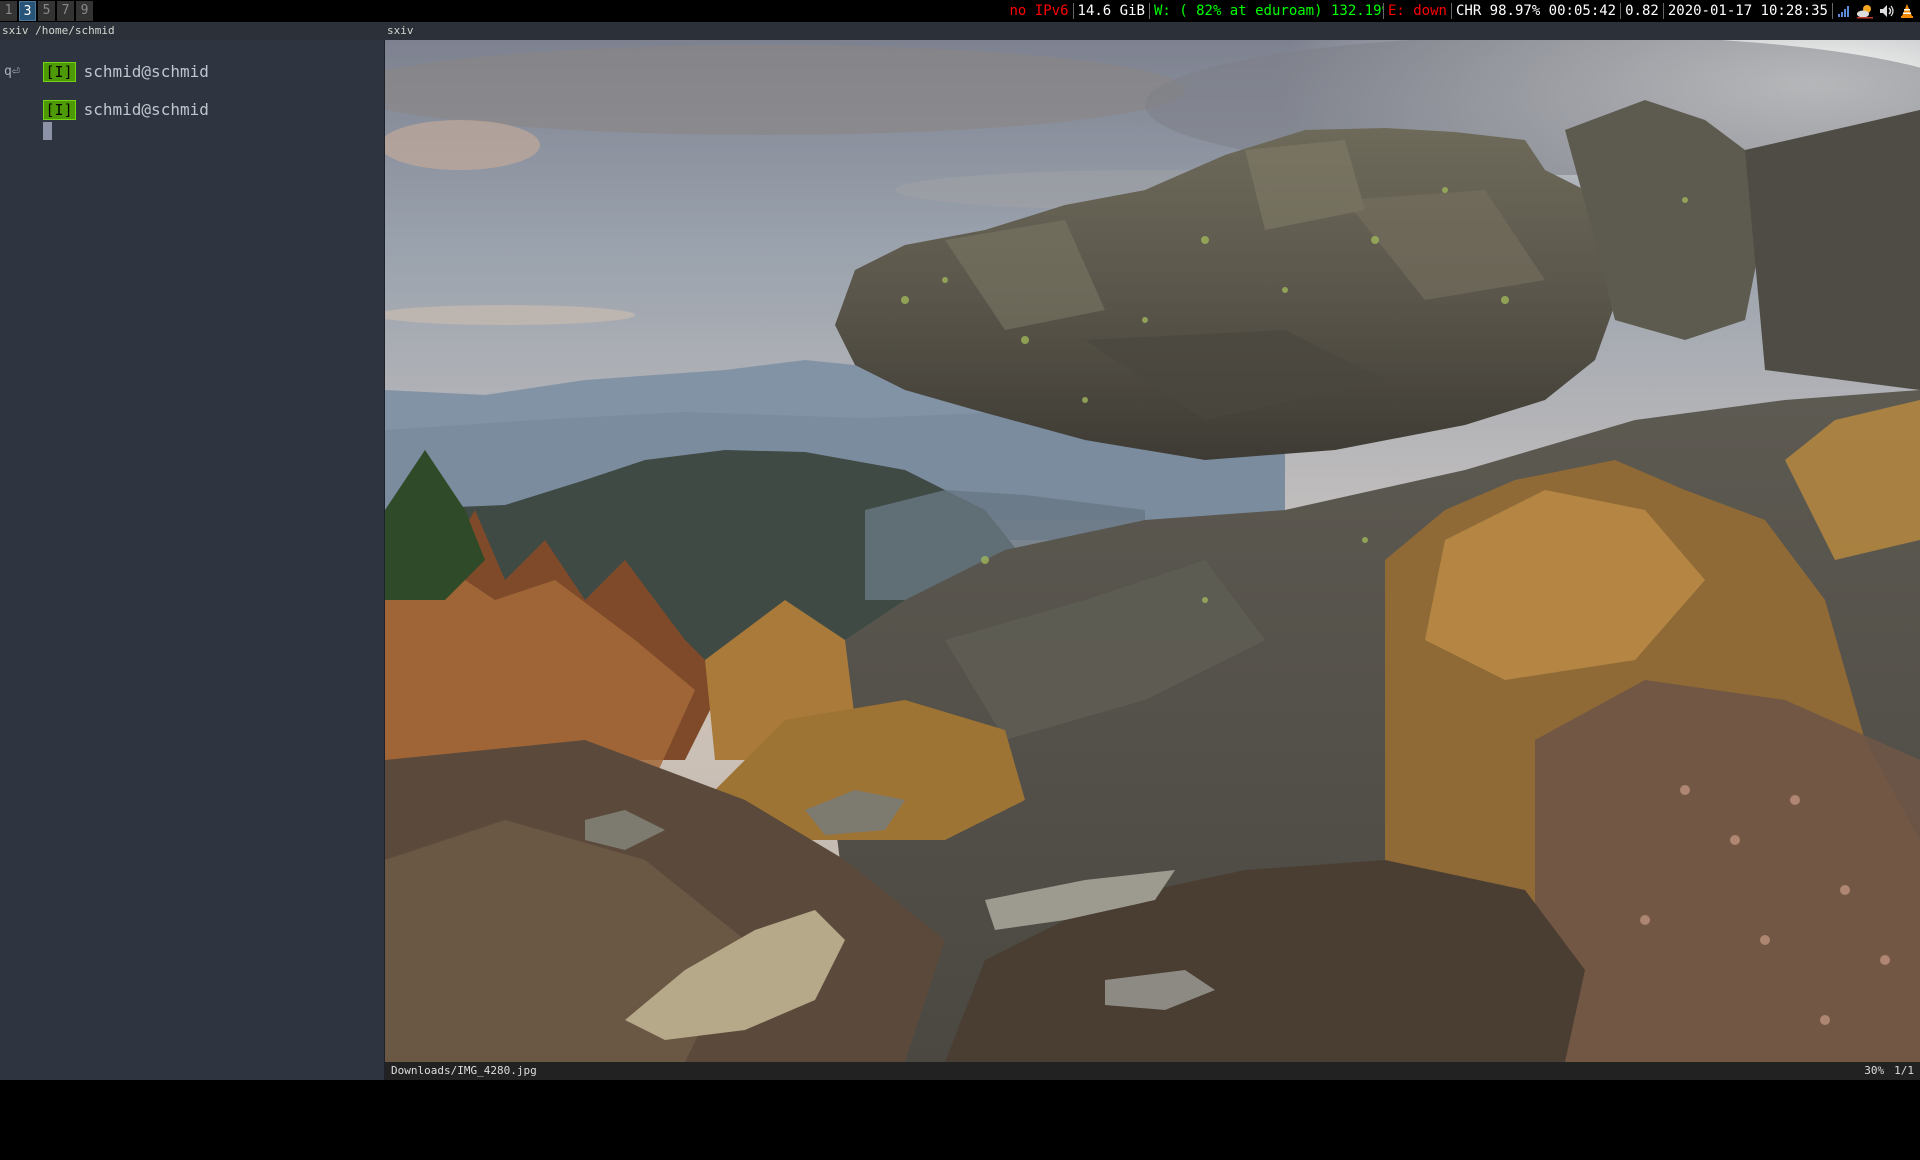  I want to click on image-filename: Downloads/IMG_4280.jpg, so click(464, 1070).